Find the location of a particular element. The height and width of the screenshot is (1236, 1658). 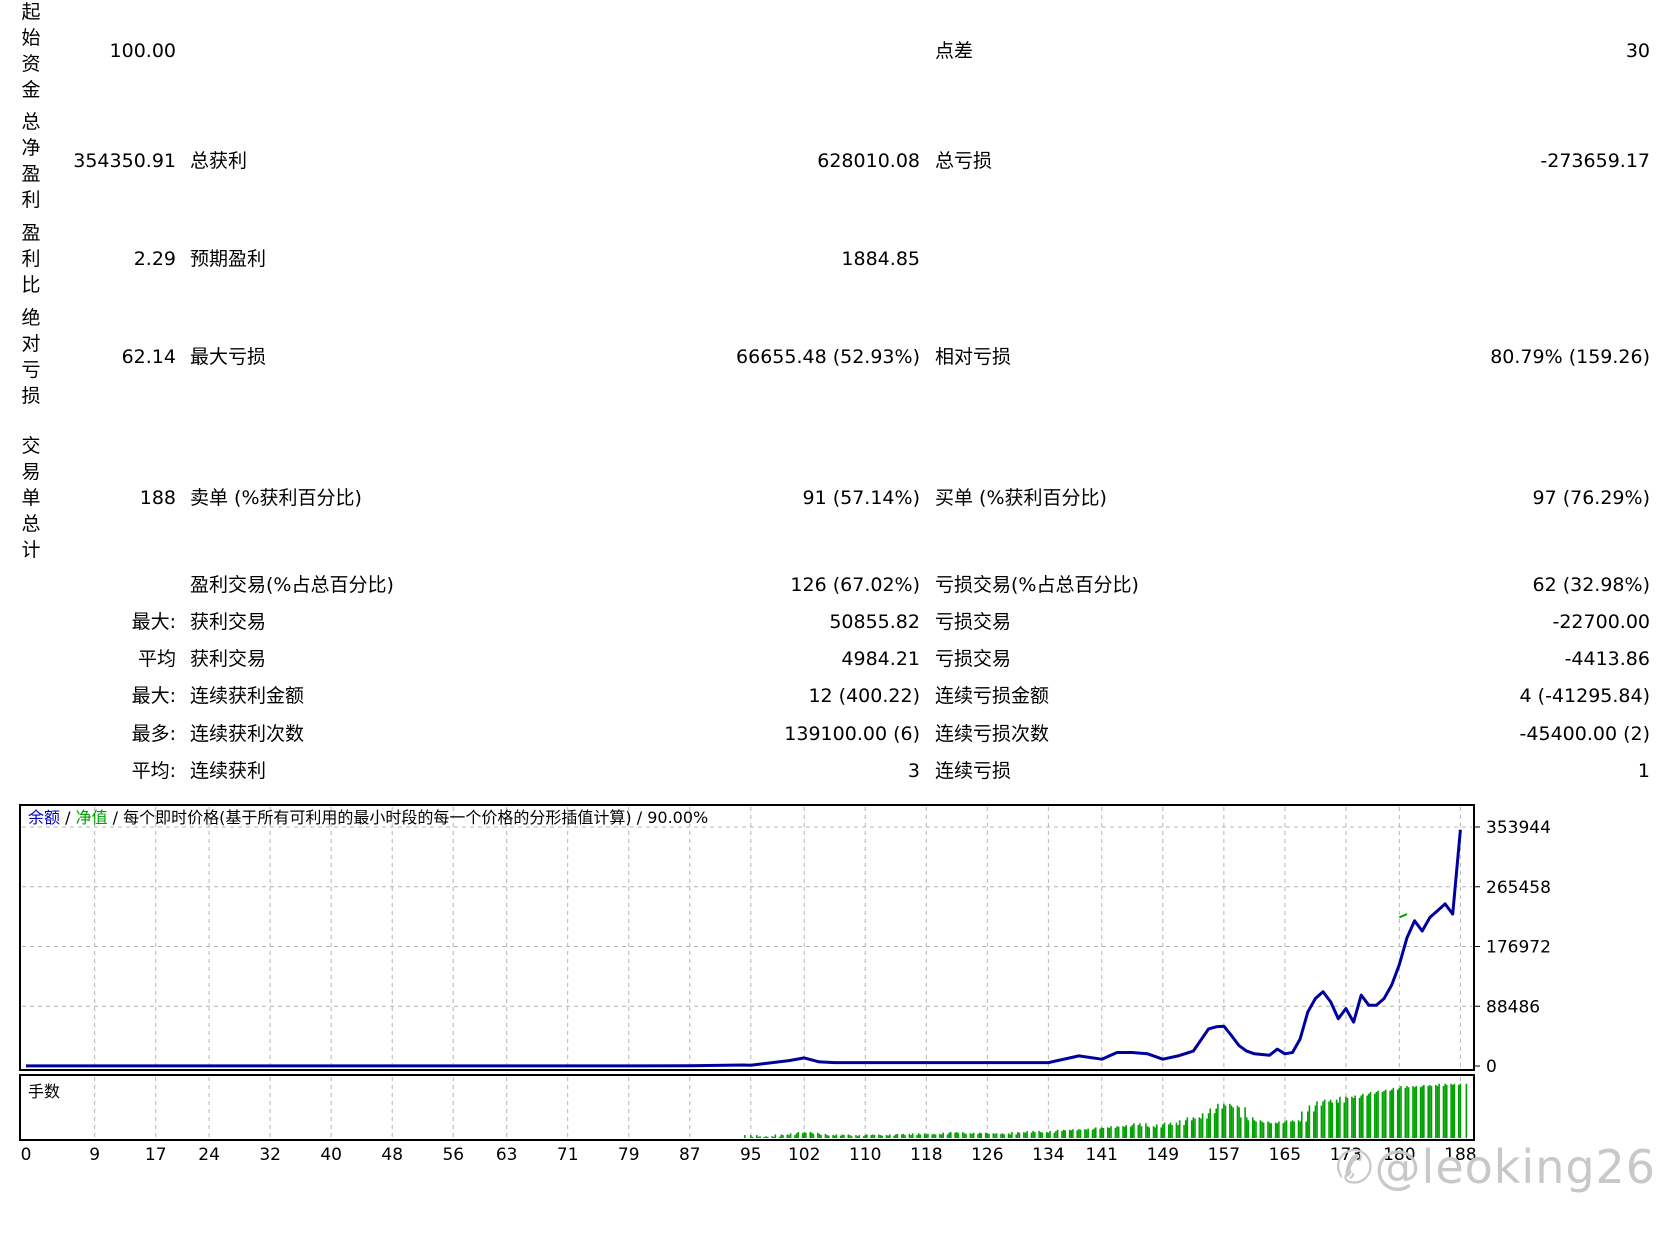

x-tick-label: 71 is located at coordinates (568, 1155).